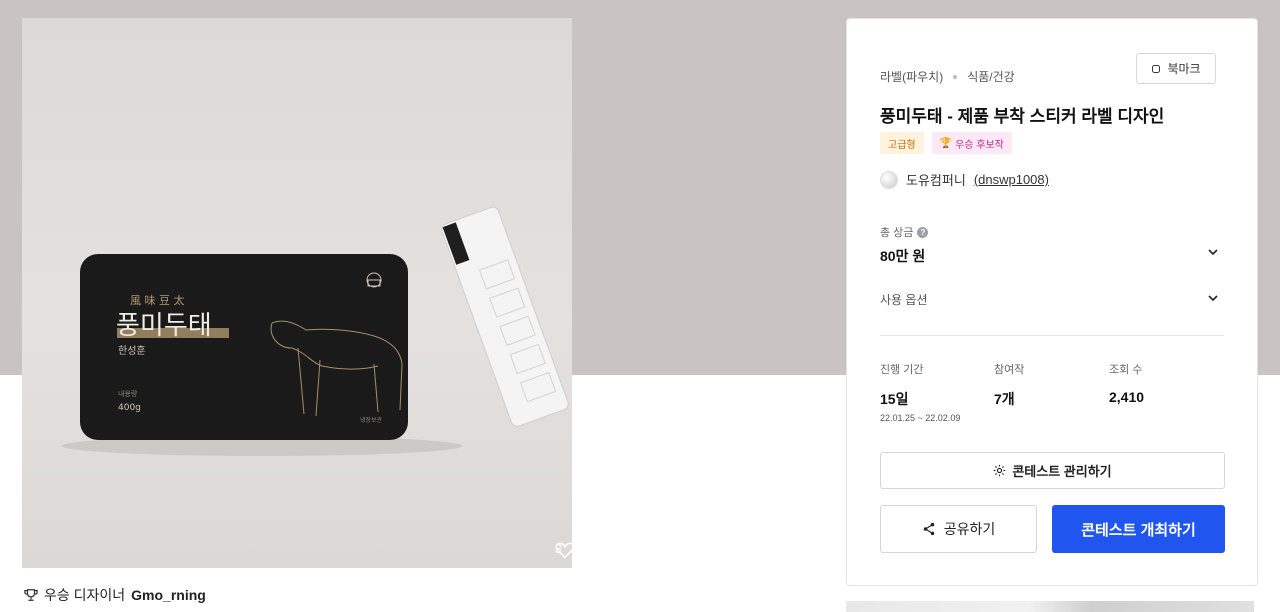 Image resolution: width=1280 pixels, height=612 pixels. What do you see at coordinates (128, 393) in the screenshot?
I see `label-weight-label: 내용량` at bounding box center [128, 393].